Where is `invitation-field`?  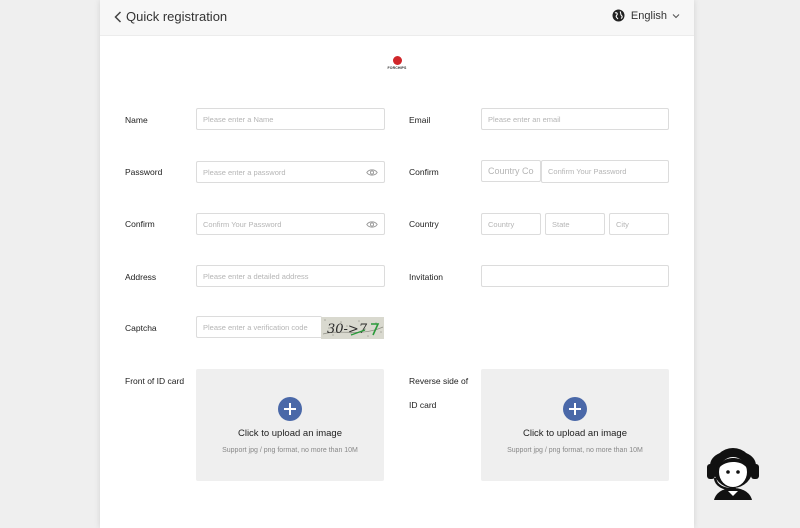 invitation-field is located at coordinates (575, 276).